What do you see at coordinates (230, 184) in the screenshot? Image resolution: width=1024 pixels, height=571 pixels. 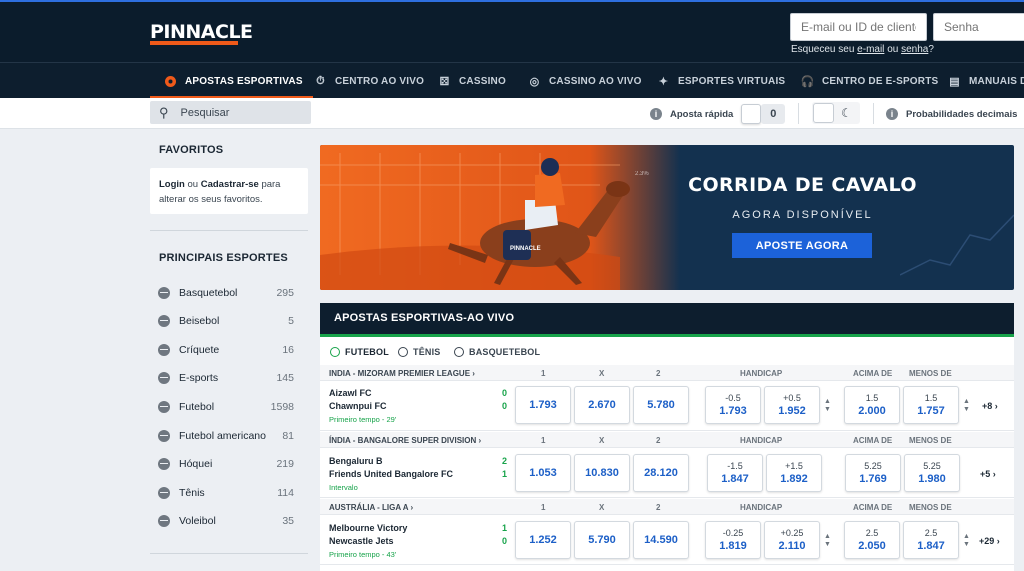 I see `register-link: Cadastrar-se` at bounding box center [230, 184].